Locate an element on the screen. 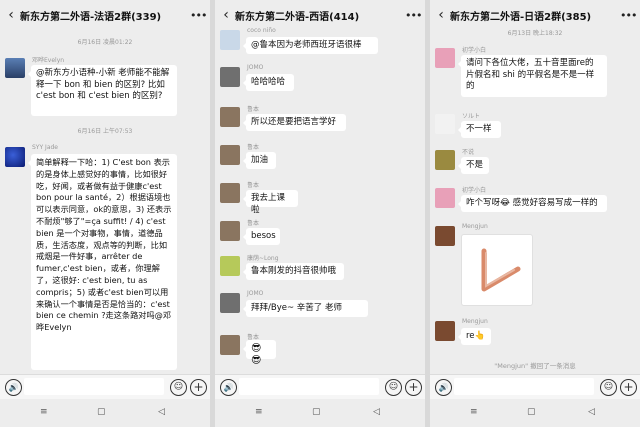  chat-header: ‹ 新东方第二外语-法语2群(339) ••• is located at coordinates (105, 15).